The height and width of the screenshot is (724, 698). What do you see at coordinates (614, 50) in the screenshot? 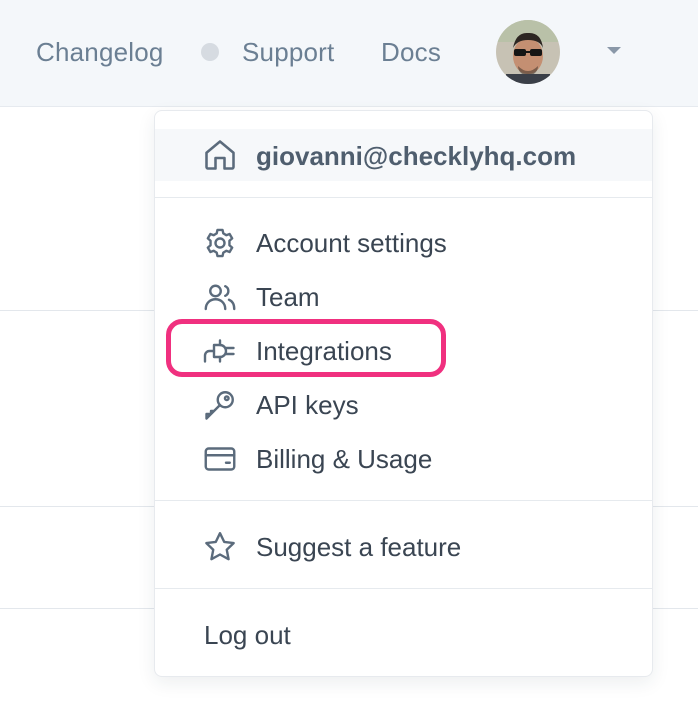
I see `caret-down-icon` at bounding box center [614, 50].